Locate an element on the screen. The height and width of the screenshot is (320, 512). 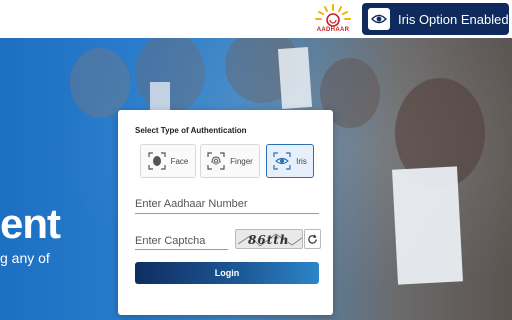
fingerprint-icon is located at coordinates (216, 161).